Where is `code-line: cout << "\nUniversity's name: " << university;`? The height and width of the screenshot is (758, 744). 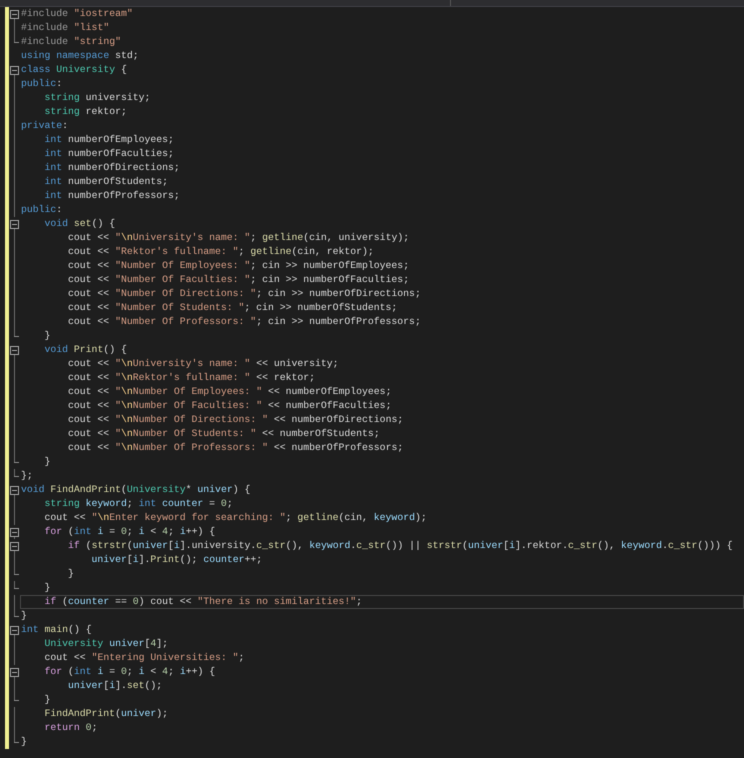
code-line: cout << "\nUniversity's name: " << university; is located at coordinates (203, 364).